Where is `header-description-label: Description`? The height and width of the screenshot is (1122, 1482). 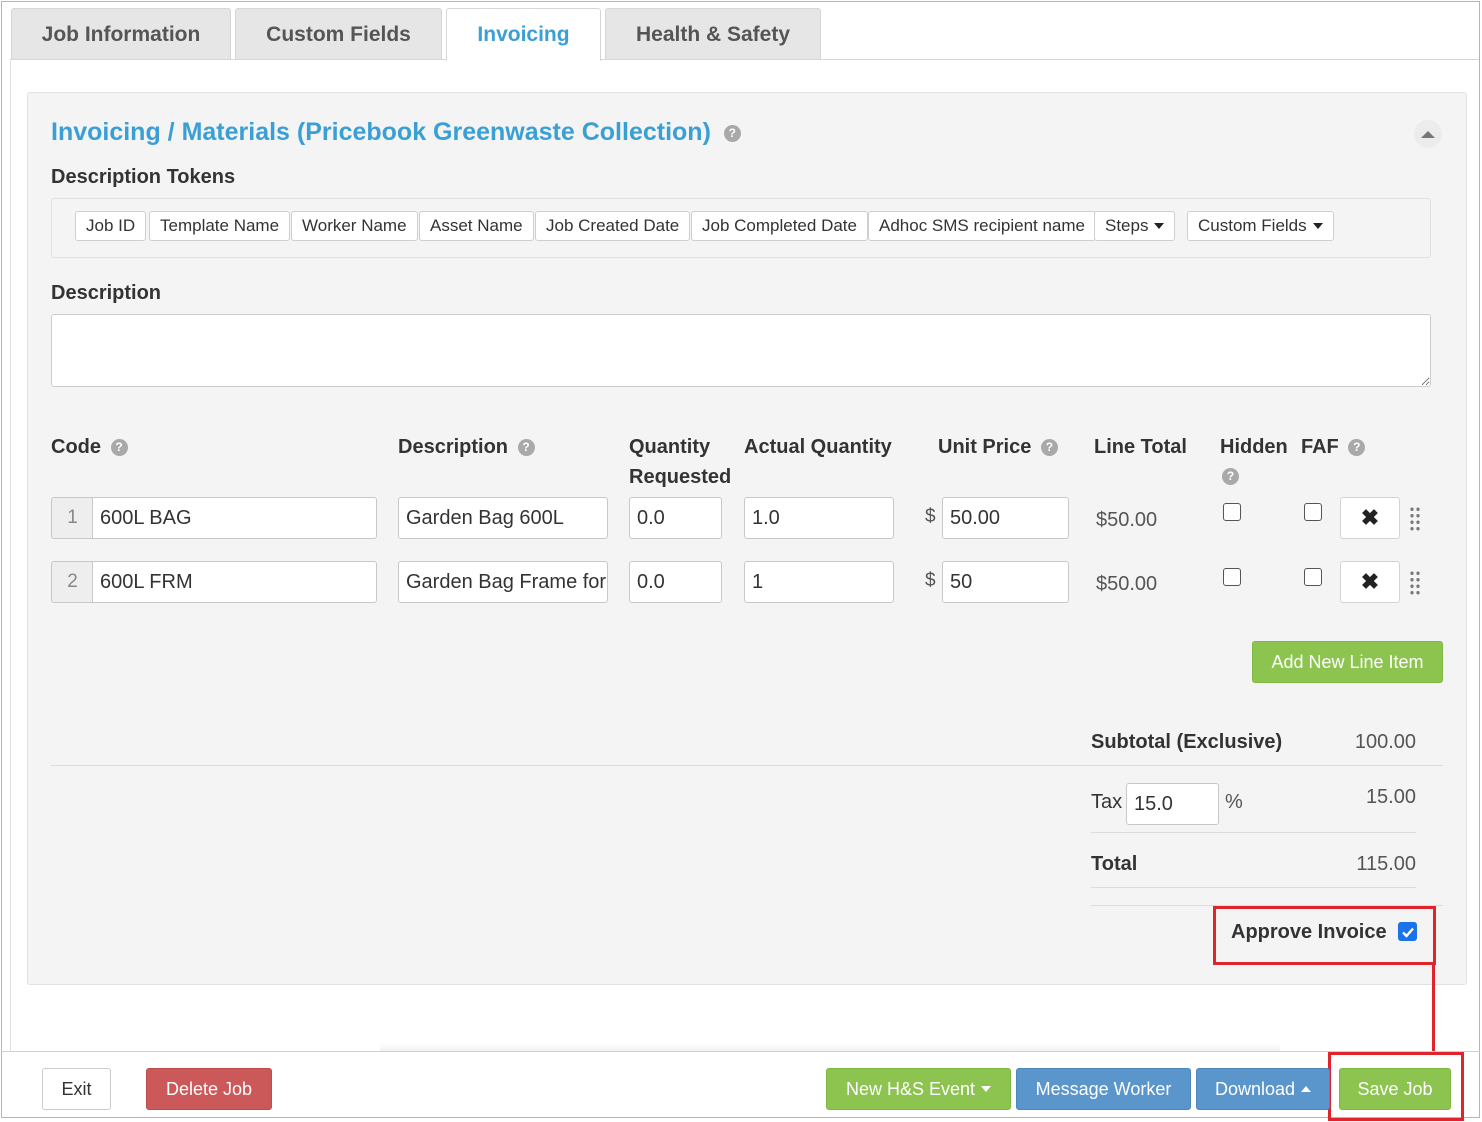 header-description-label: Description is located at coordinates (453, 447).